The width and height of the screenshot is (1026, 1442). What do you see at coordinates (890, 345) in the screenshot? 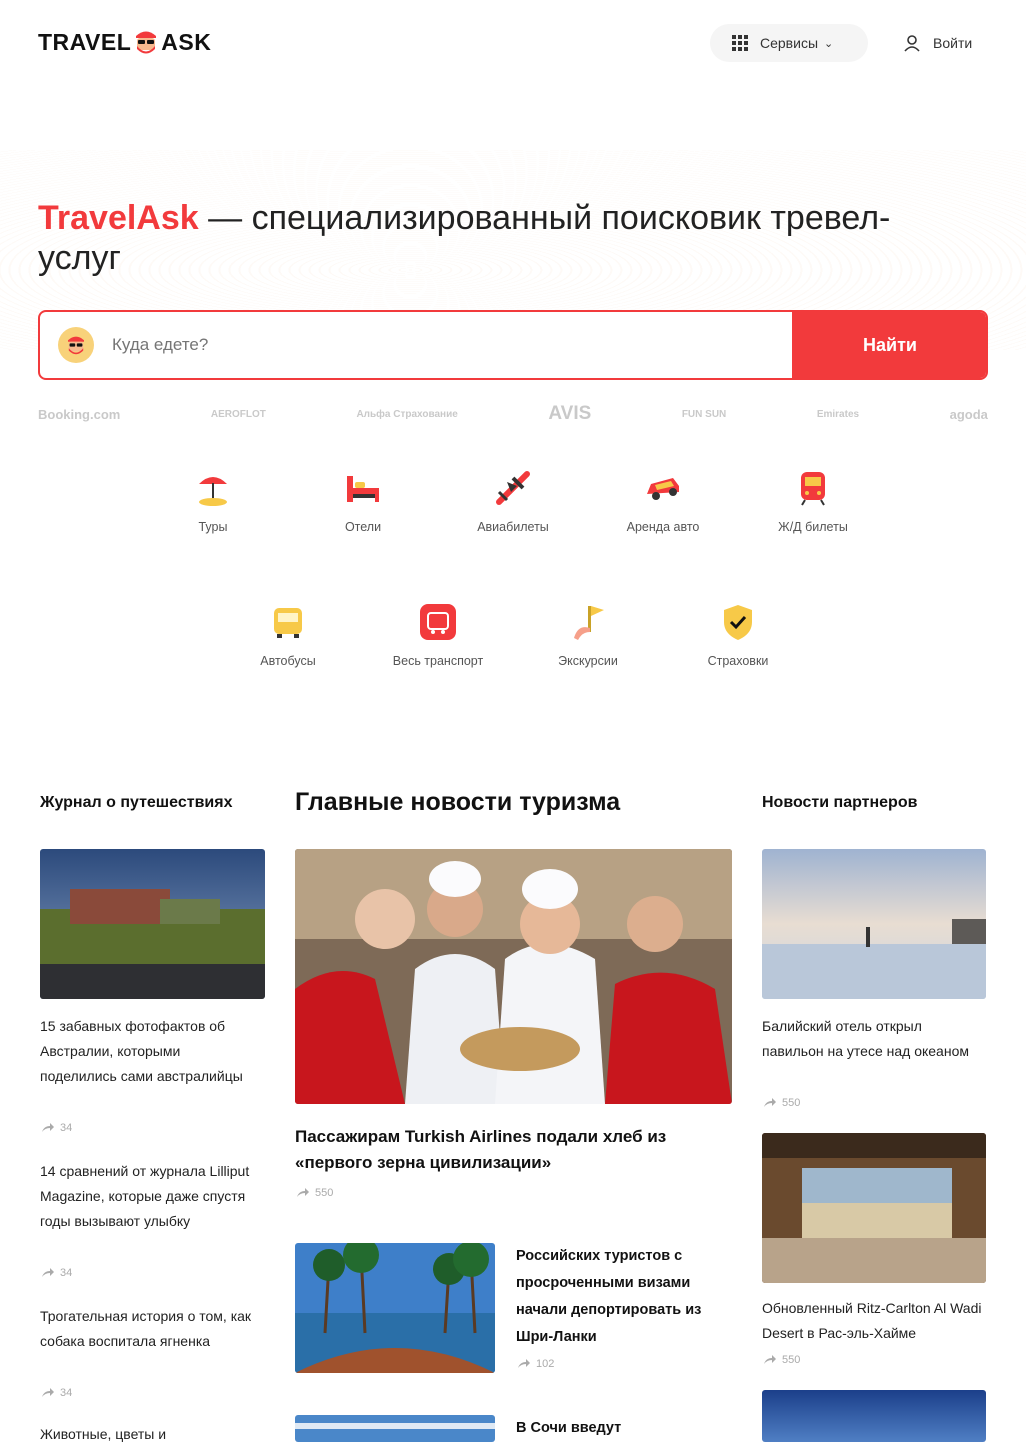
I see `search-button: Найти` at bounding box center [890, 345].